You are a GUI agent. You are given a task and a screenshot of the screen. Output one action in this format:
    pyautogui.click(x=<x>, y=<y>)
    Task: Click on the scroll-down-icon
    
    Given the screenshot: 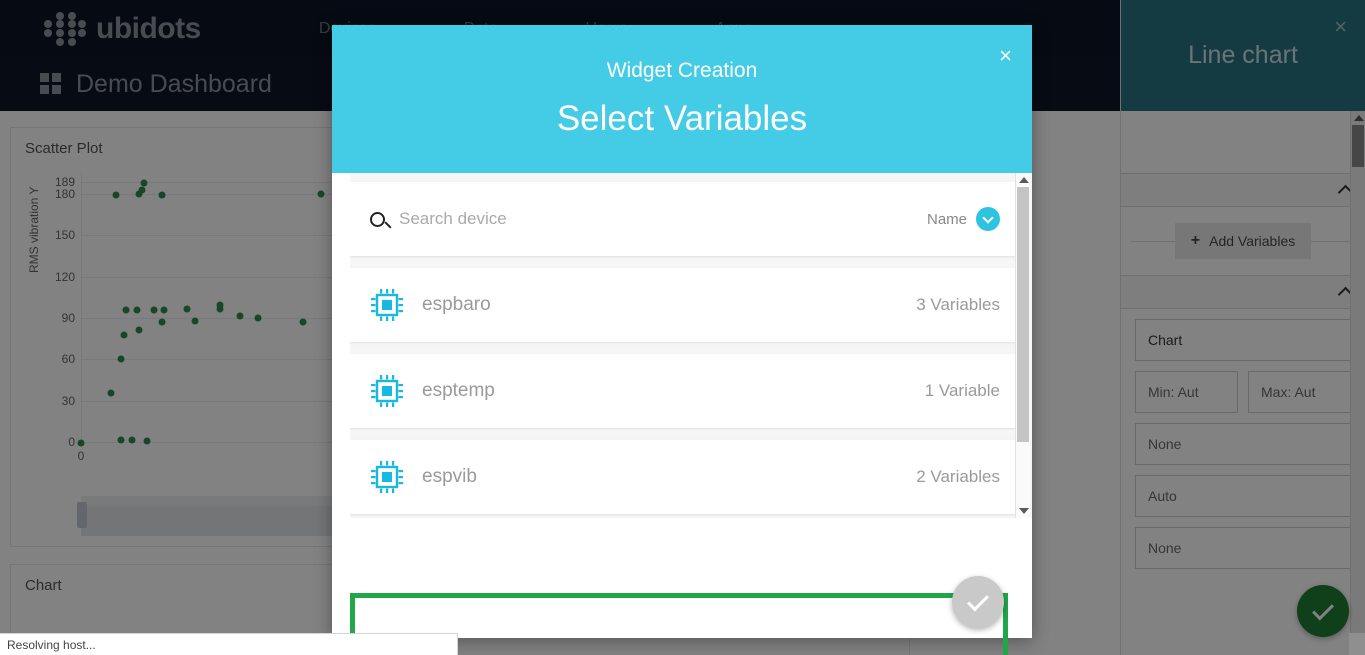 What is the action you would take?
    pyautogui.click(x=1024, y=511)
    